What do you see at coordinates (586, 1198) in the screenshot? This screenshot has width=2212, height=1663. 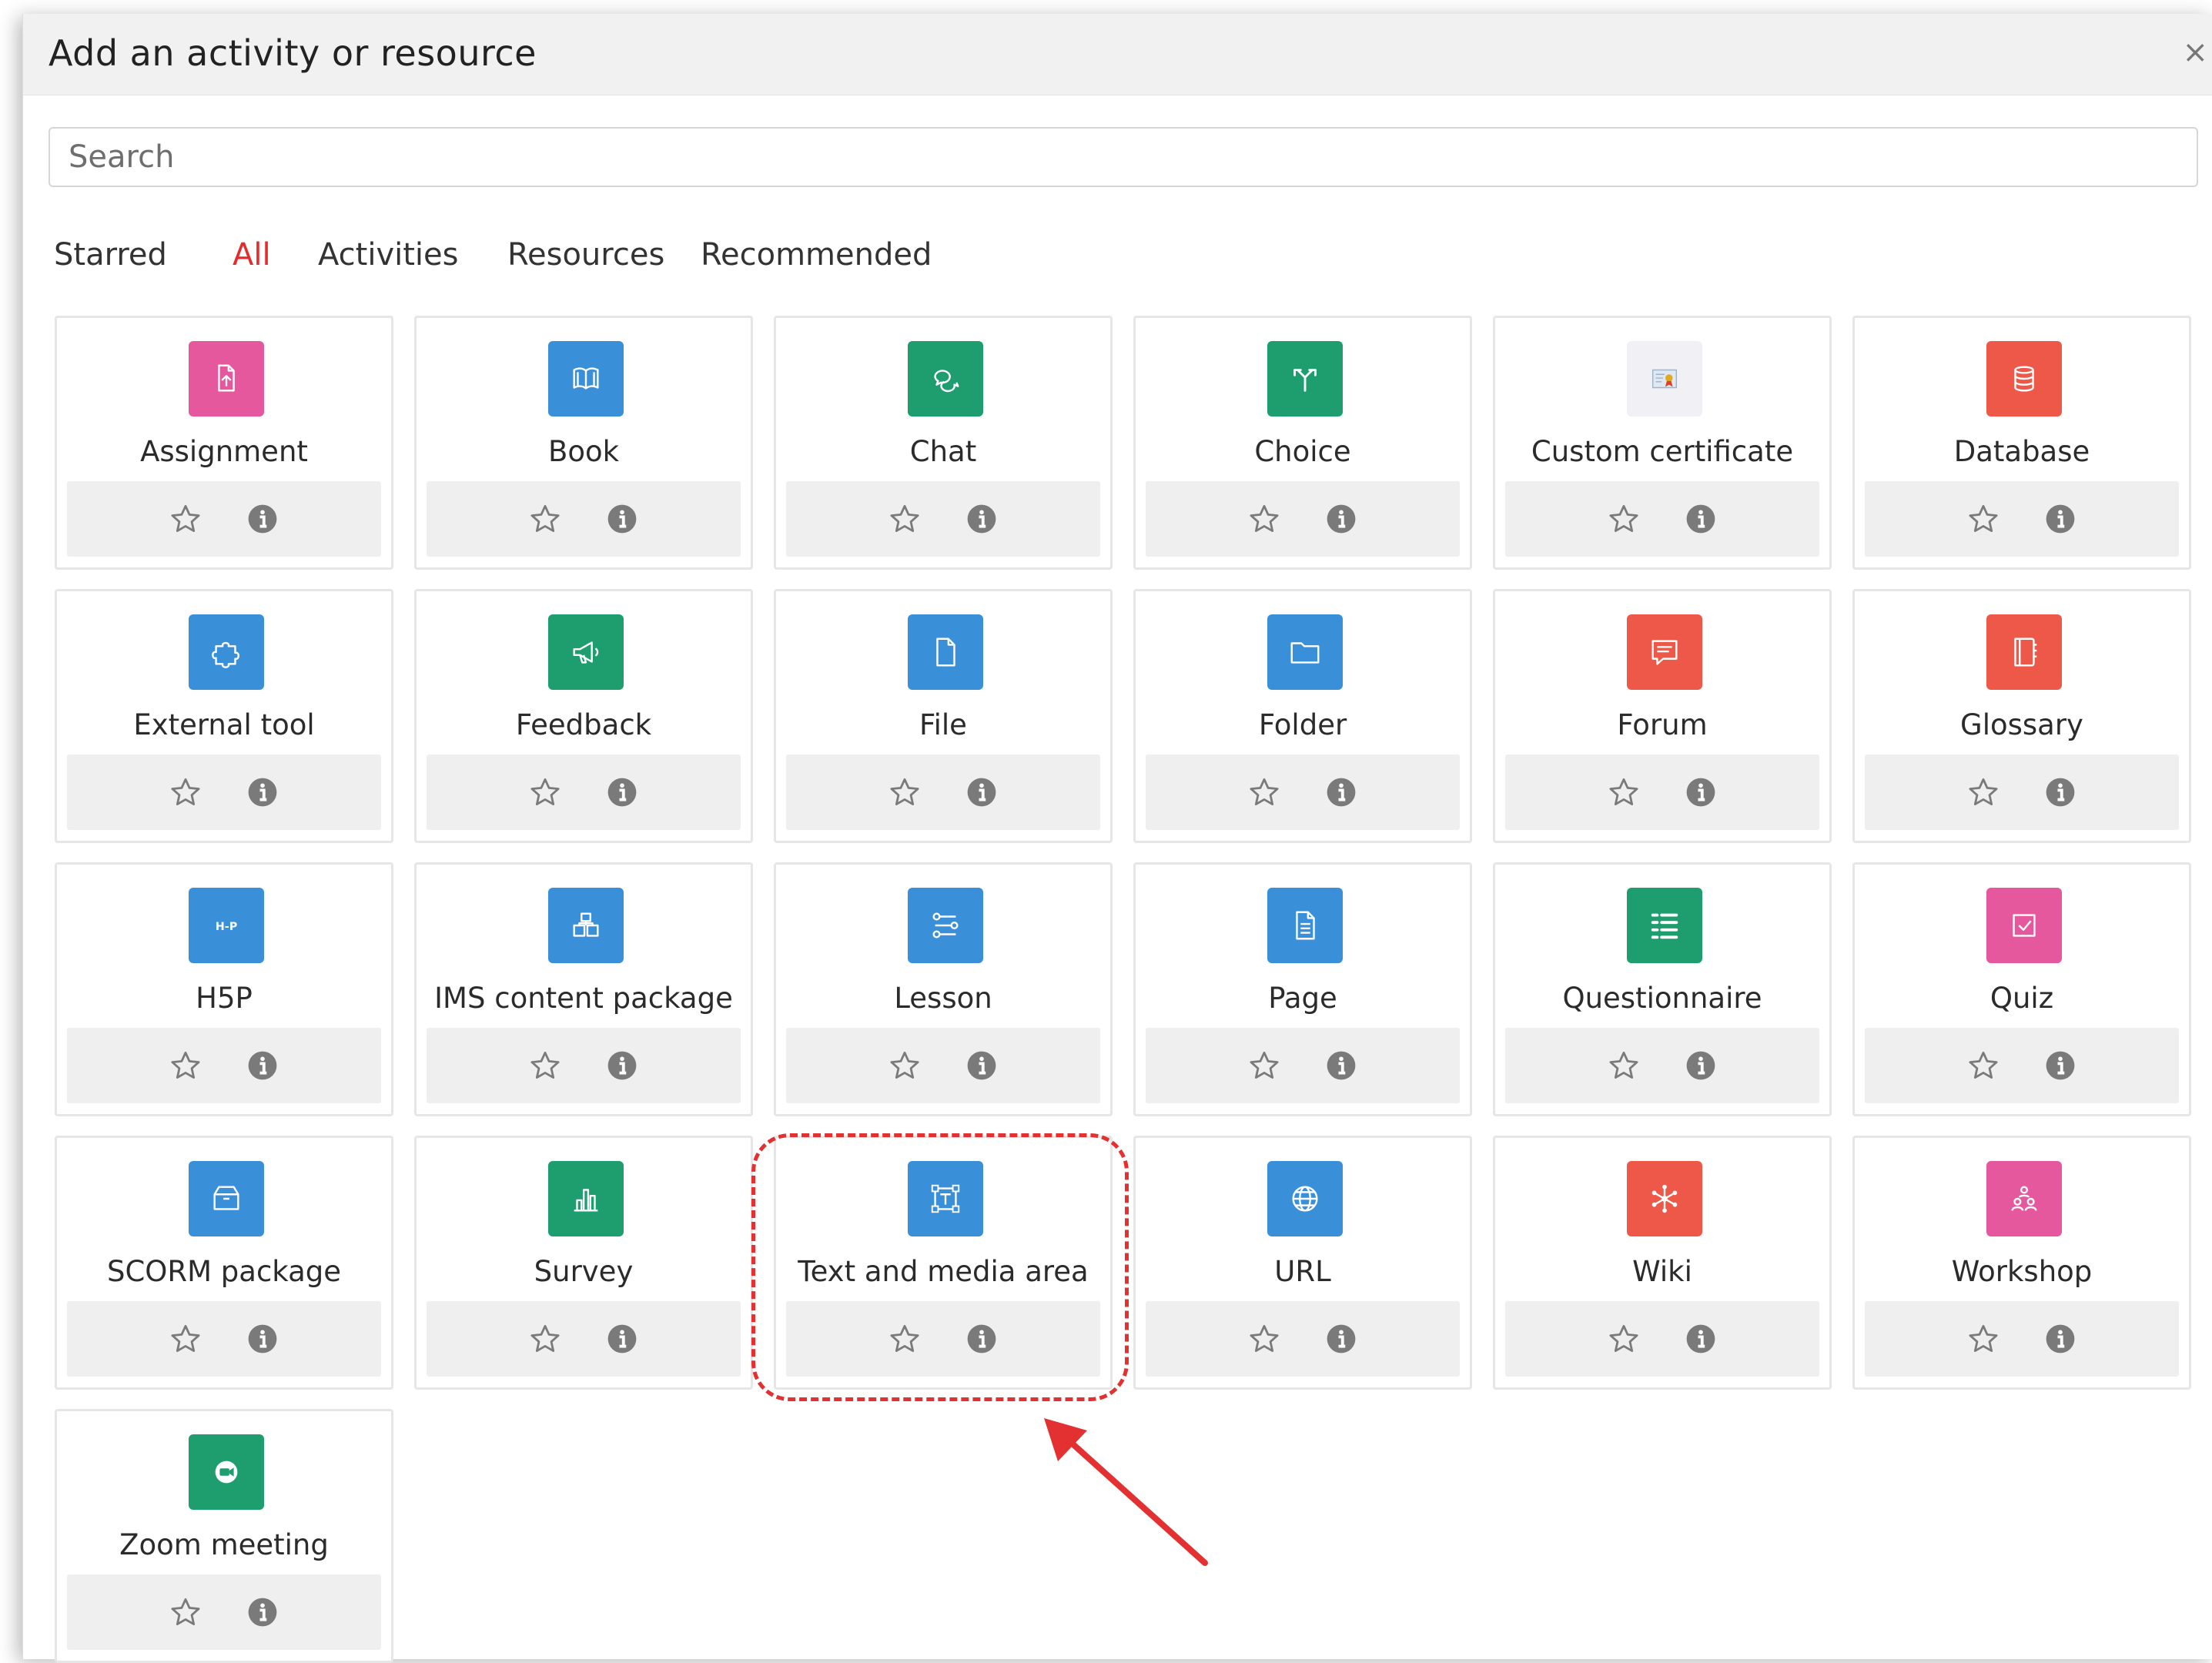 I see `survey-icon` at bounding box center [586, 1198].